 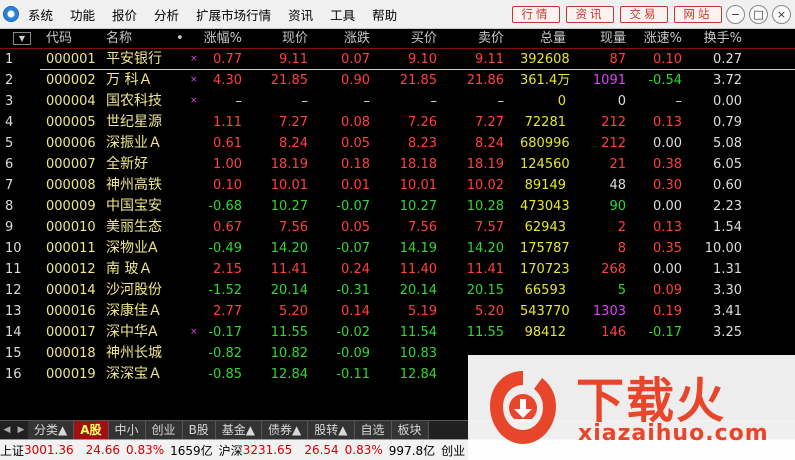 What do you see at coordinates (397, 101) in the screenshot?
I see `table-row: 3 000004 国农科技 × – – – – –0 0–0.00` at bounding box center [397, 101].